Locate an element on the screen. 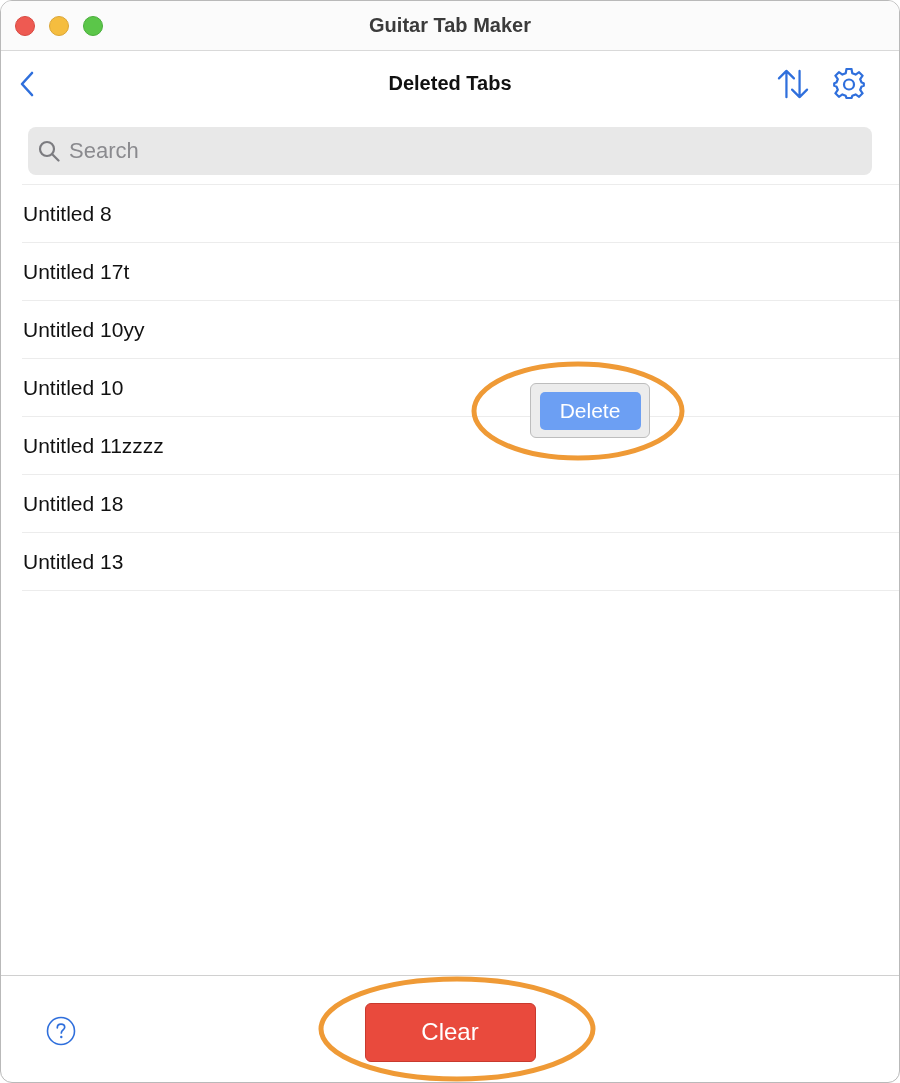  settings-icon is located at coordinates (849, 84).